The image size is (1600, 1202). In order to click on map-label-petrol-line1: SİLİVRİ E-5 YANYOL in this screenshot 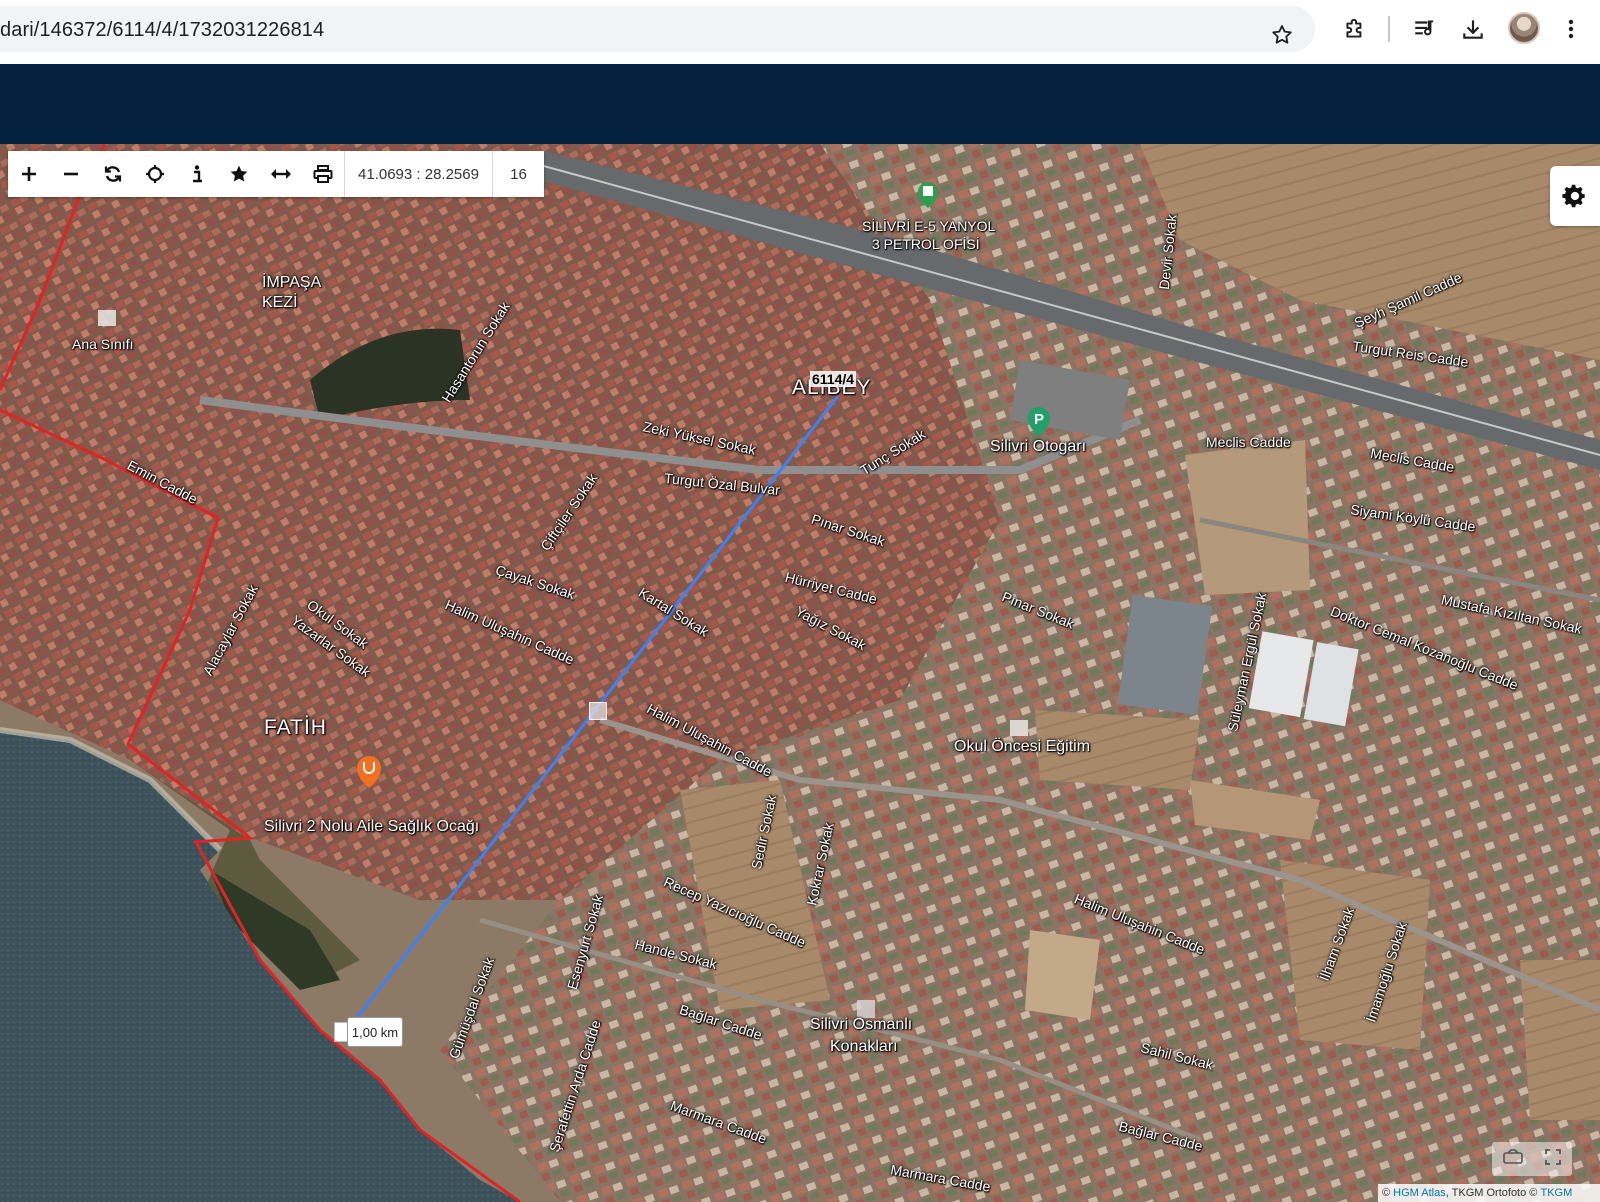, I will do `click(929, 226)`.